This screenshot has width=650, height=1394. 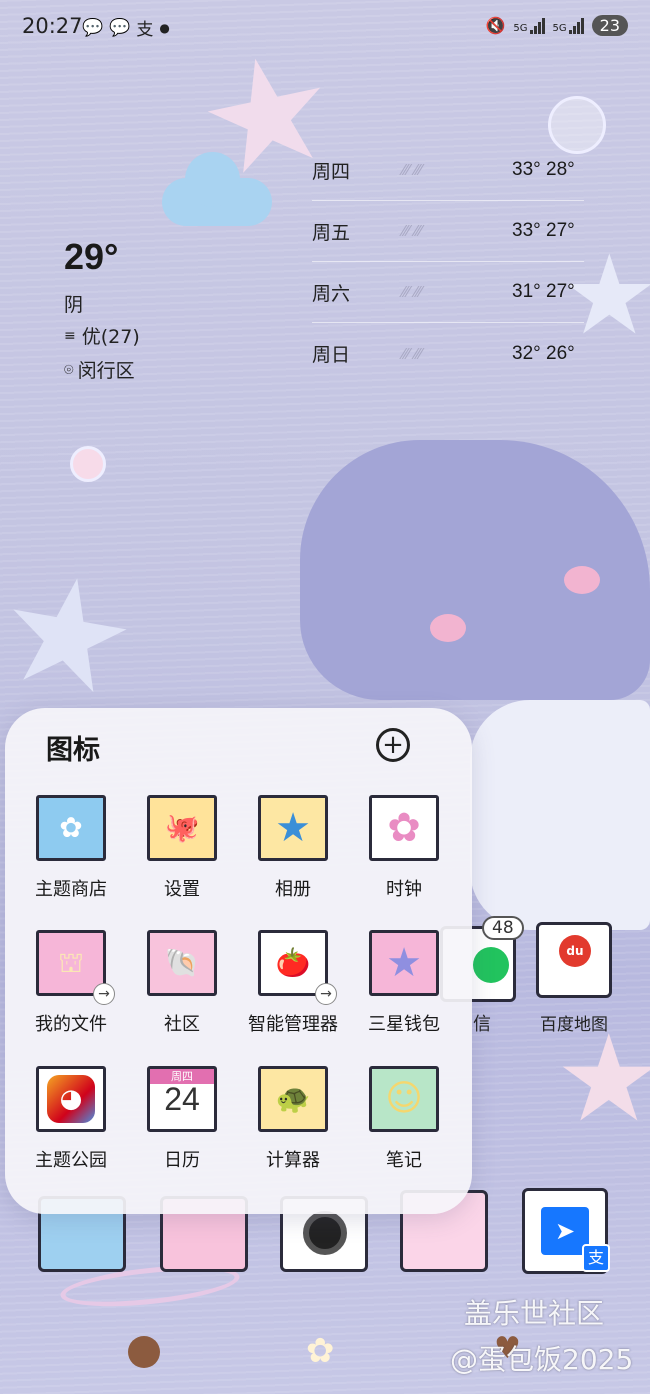 I want to click on calculator-turtle-icon: 🐢, so click(x=293, y=1099).